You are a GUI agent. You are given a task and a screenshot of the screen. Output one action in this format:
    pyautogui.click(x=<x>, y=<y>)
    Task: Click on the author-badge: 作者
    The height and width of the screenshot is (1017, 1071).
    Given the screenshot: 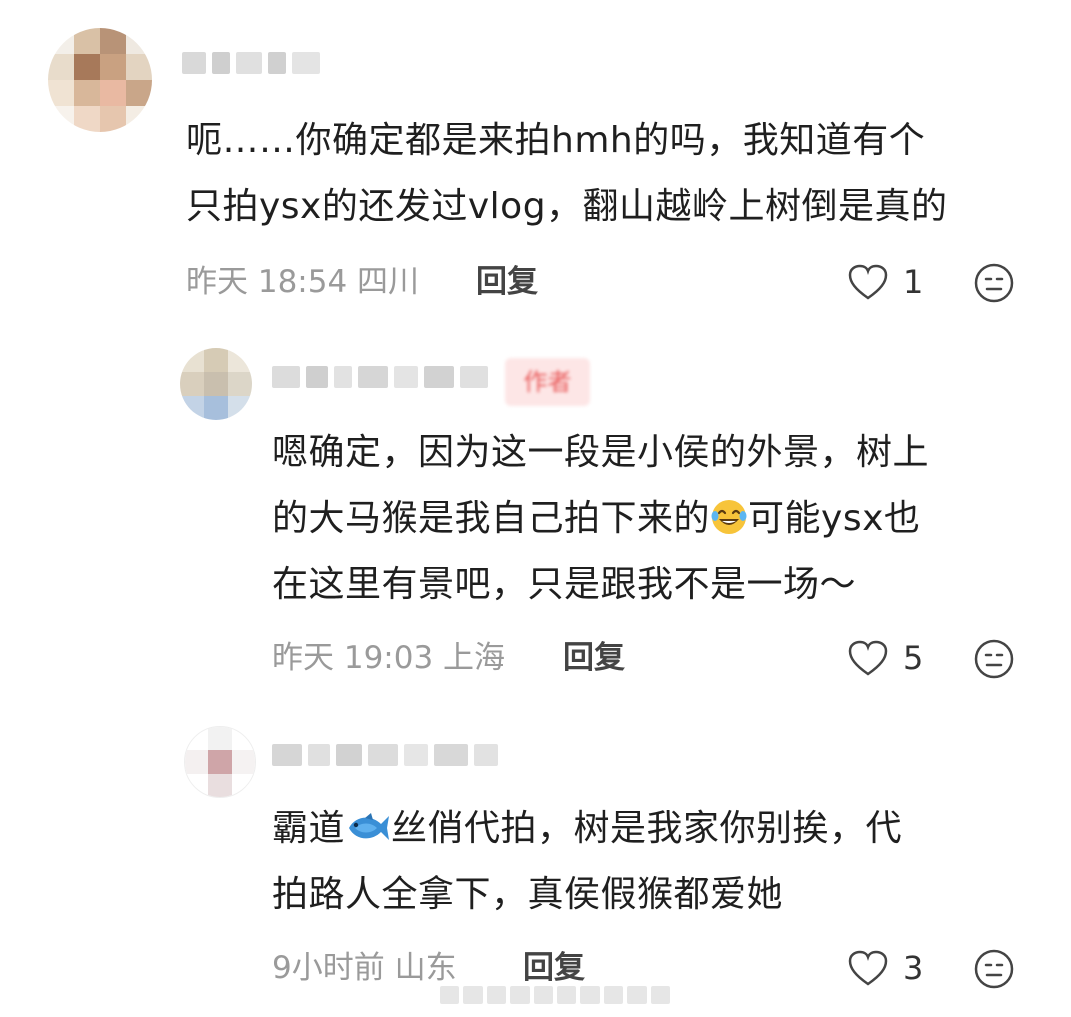 What is the action you would take?
    pyautogui.click(x=547, y=382)
    